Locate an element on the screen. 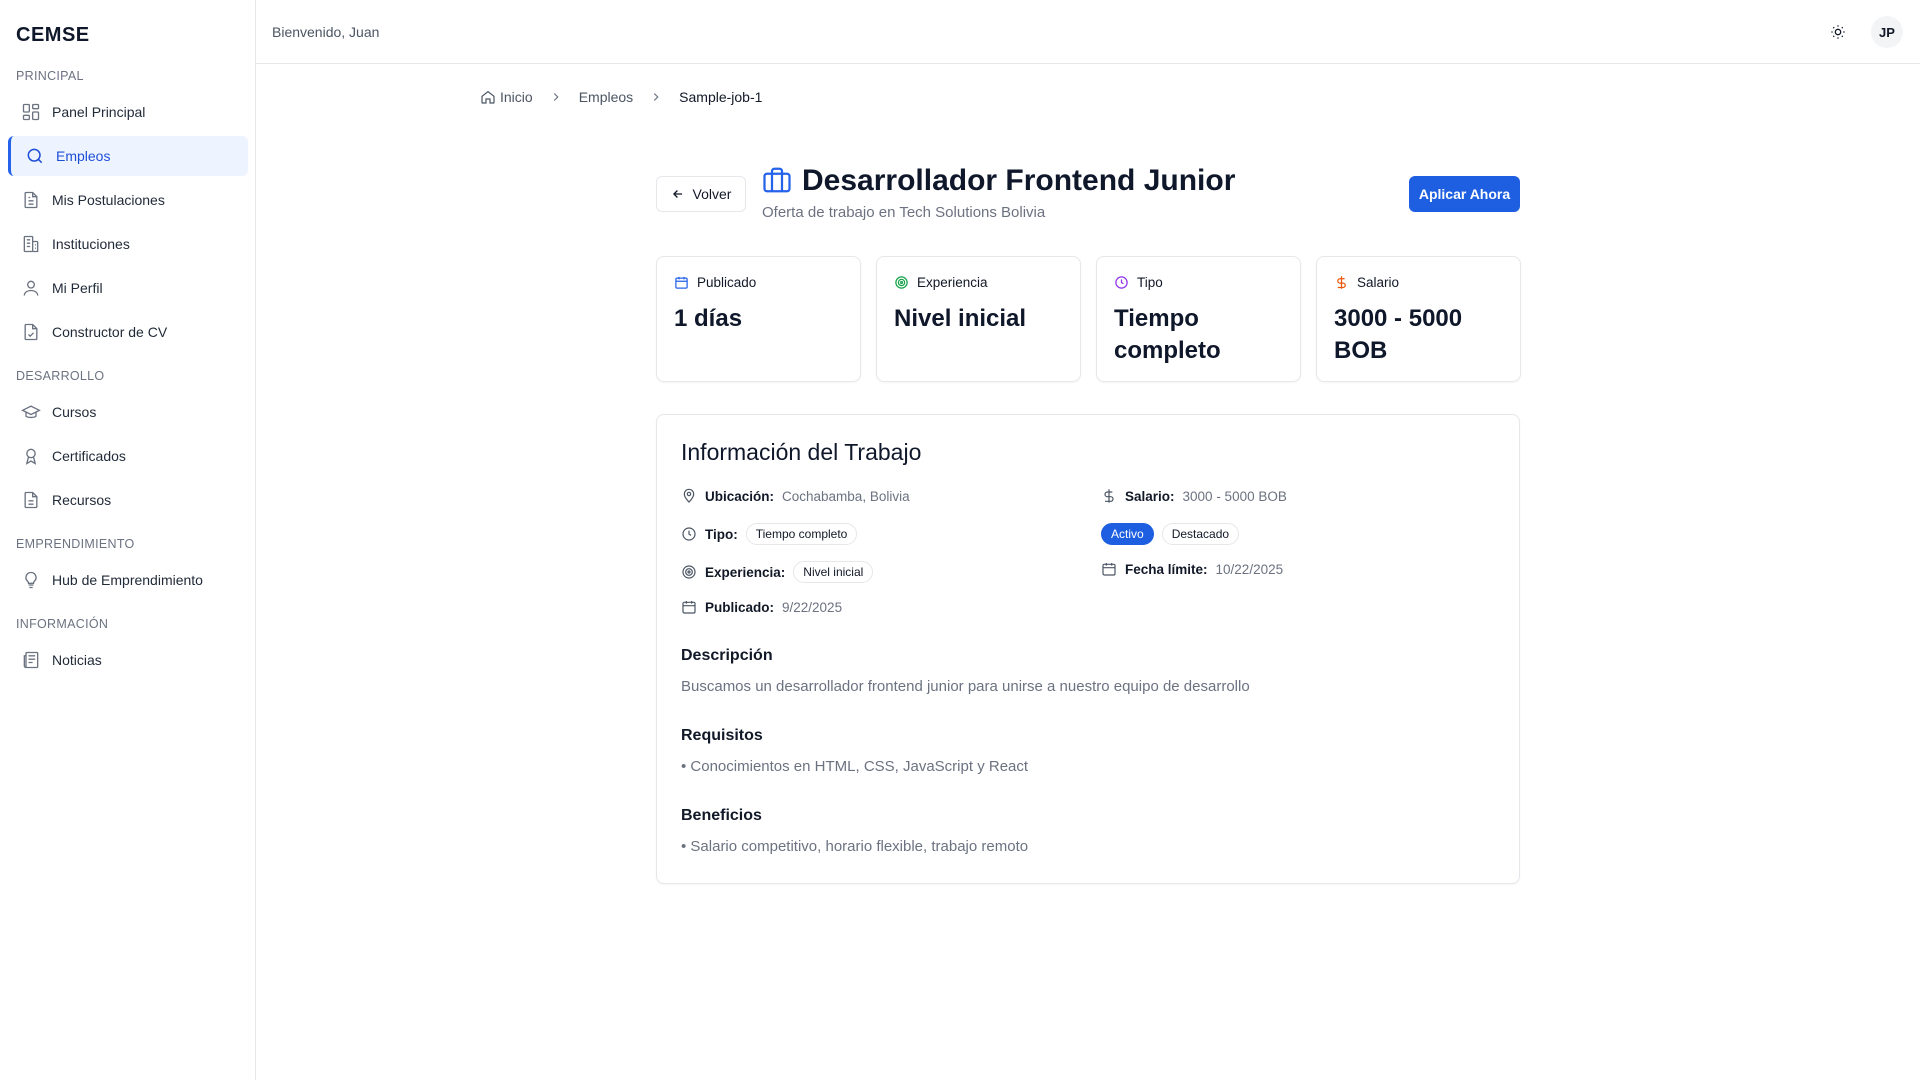 The image size is (1920, 1080). info-label: Tipo: is located at coordinates (721, 534).